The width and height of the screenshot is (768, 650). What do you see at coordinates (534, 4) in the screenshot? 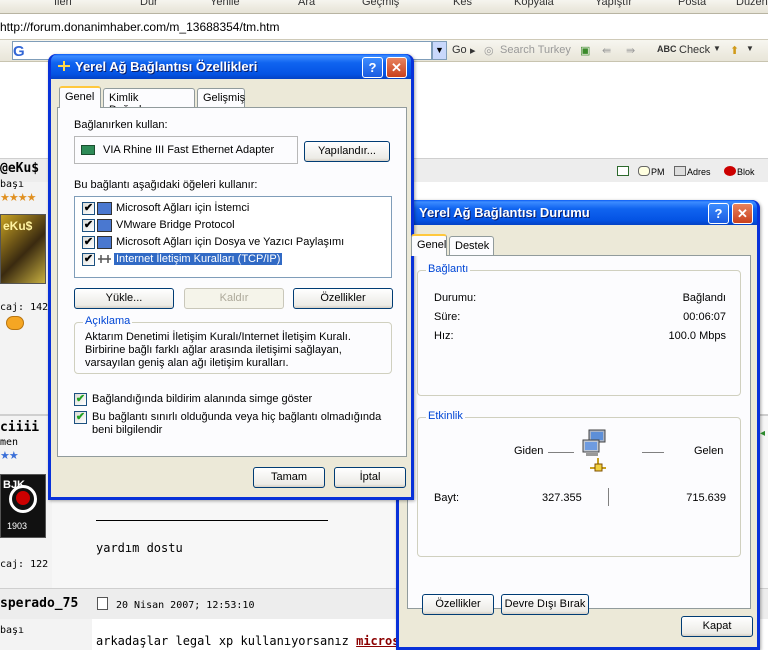
I see `copy-button: Kopyala` at bounding box center [534, 4].